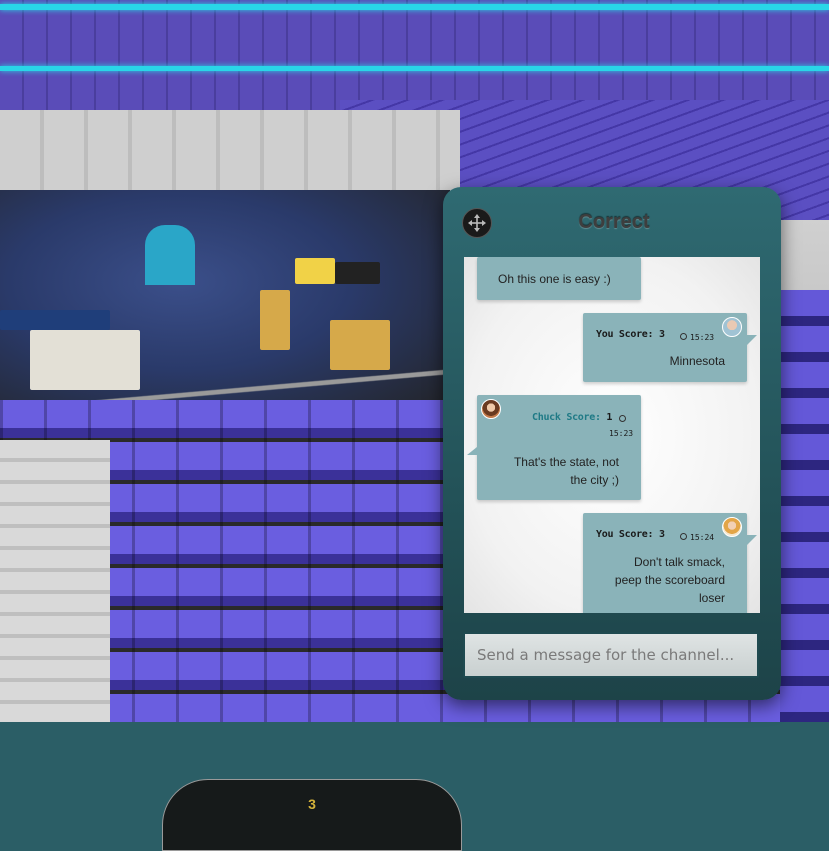  What do you see at coordinates (804, 506) in the screenshot?
I see `right-seating` at bounding box center [804, 506].